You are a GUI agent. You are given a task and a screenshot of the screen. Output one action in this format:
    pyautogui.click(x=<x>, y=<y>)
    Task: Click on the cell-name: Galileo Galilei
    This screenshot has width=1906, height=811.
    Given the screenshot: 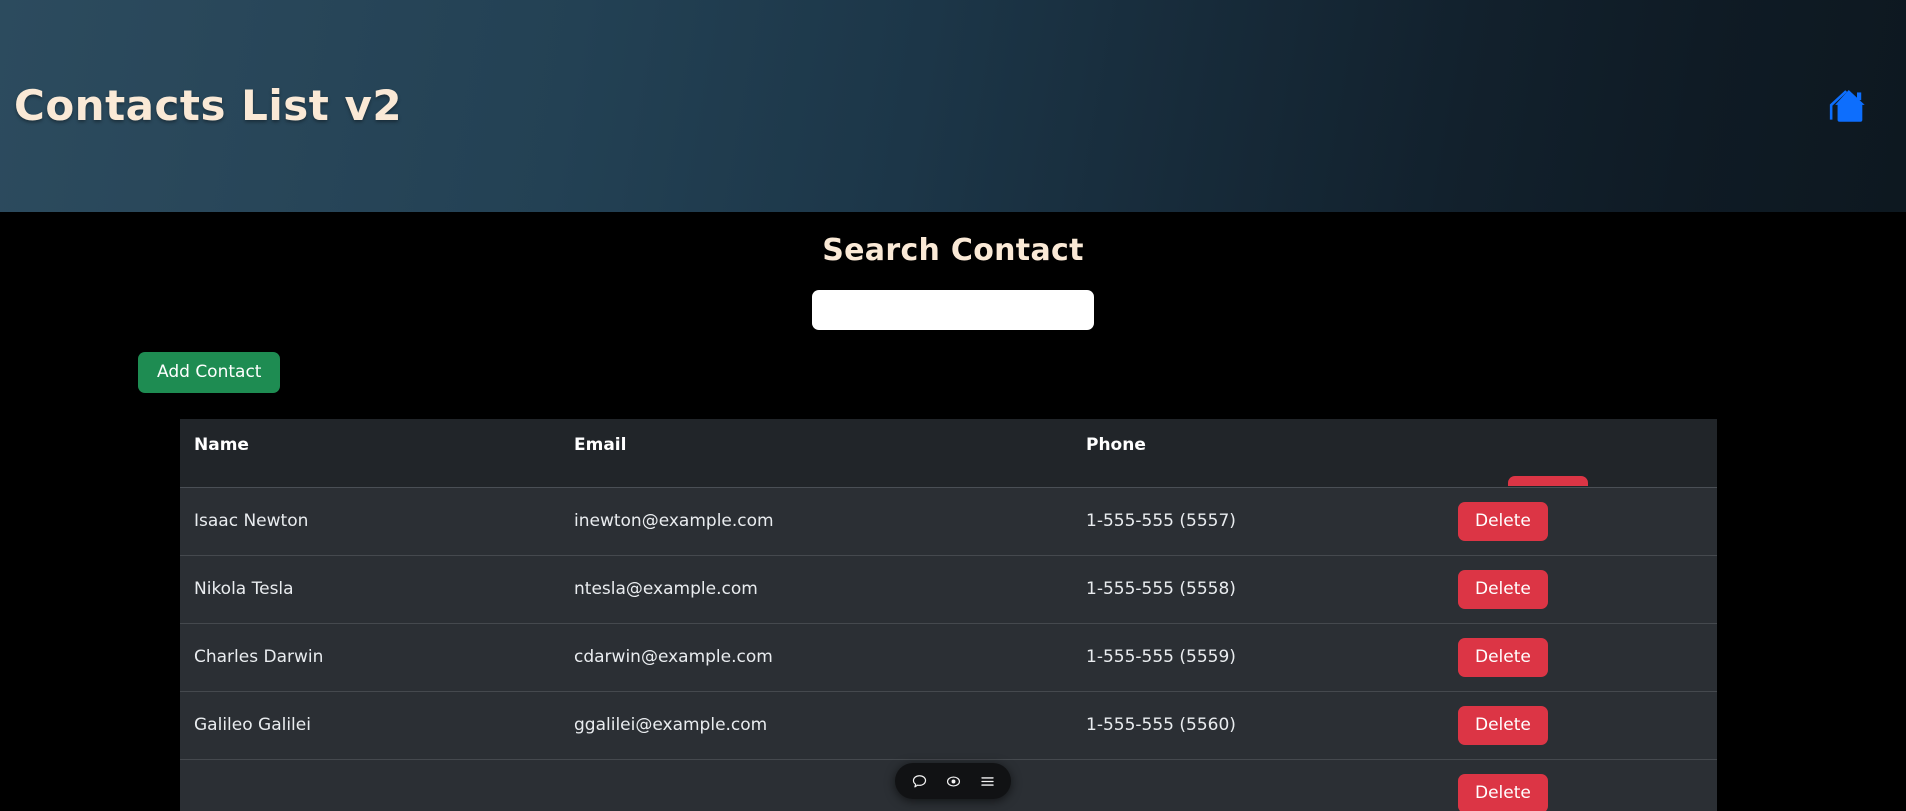 What is the action you would take?
    pyautogui.click(x=252, y=725)
    